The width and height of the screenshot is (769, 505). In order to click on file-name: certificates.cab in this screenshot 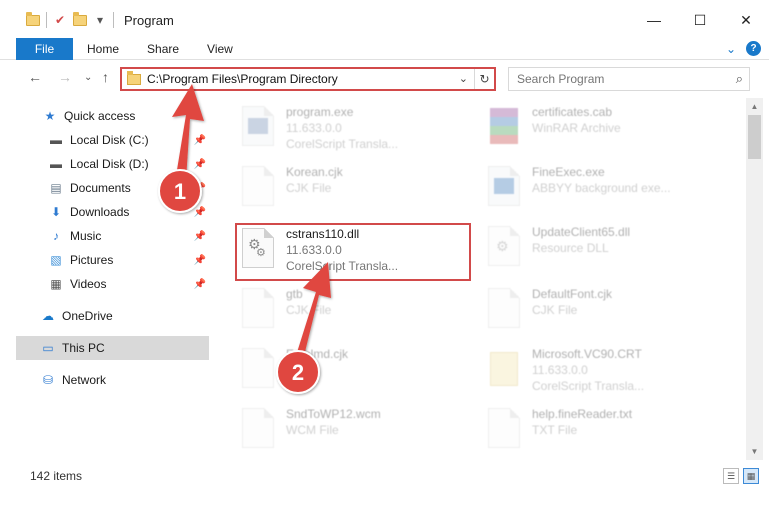, I will do `click(572, 112)`.